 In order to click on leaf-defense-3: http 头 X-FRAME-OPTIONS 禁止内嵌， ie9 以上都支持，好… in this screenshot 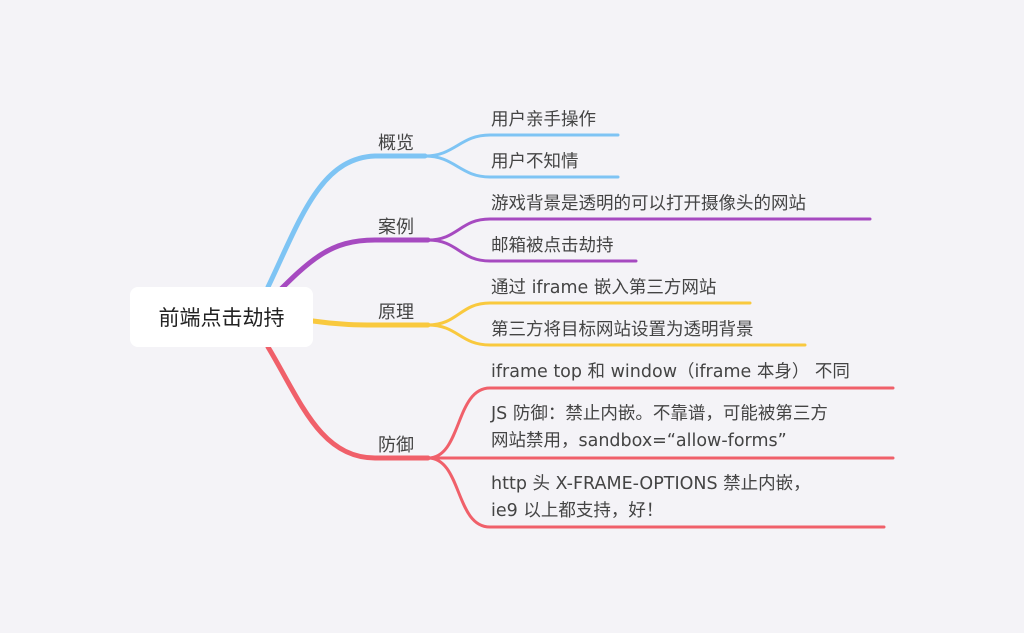, I will do `click(651, 498)`.